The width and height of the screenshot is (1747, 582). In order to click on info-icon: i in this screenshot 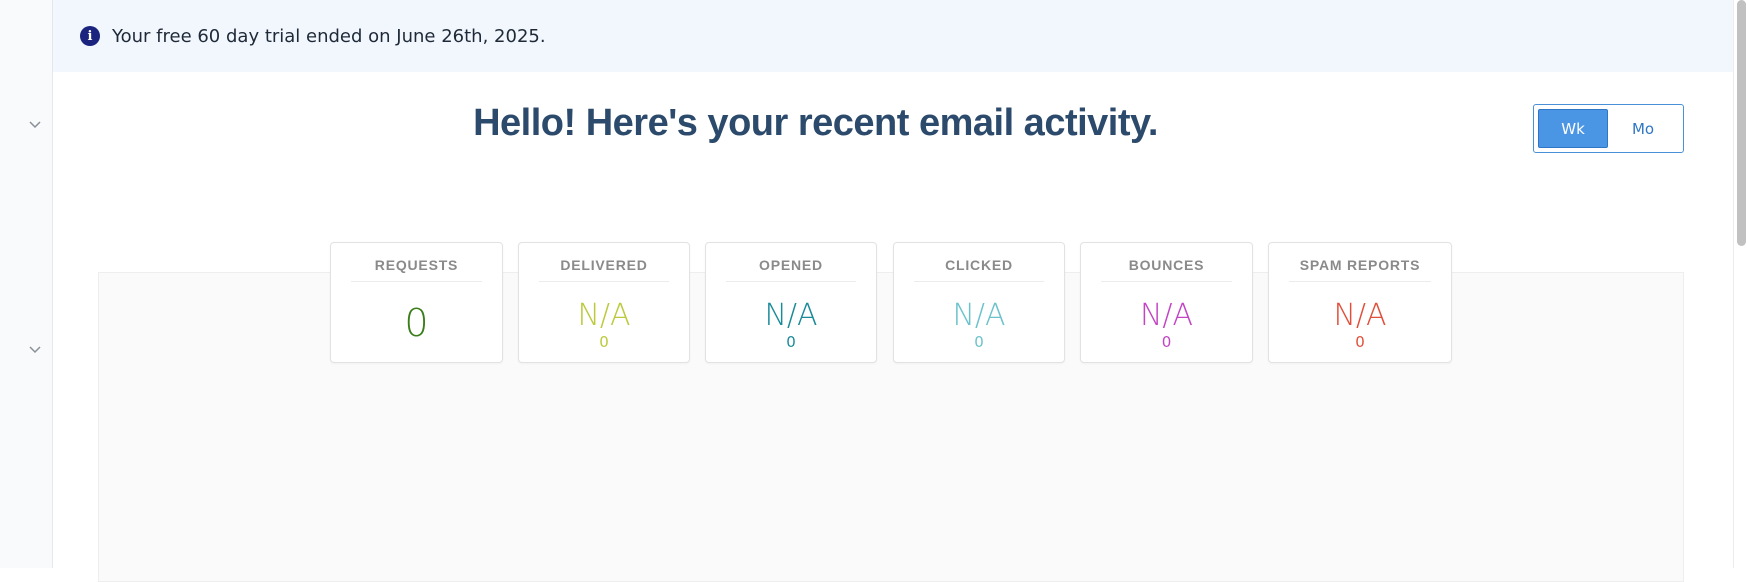, I will do `click(90, 36)`.